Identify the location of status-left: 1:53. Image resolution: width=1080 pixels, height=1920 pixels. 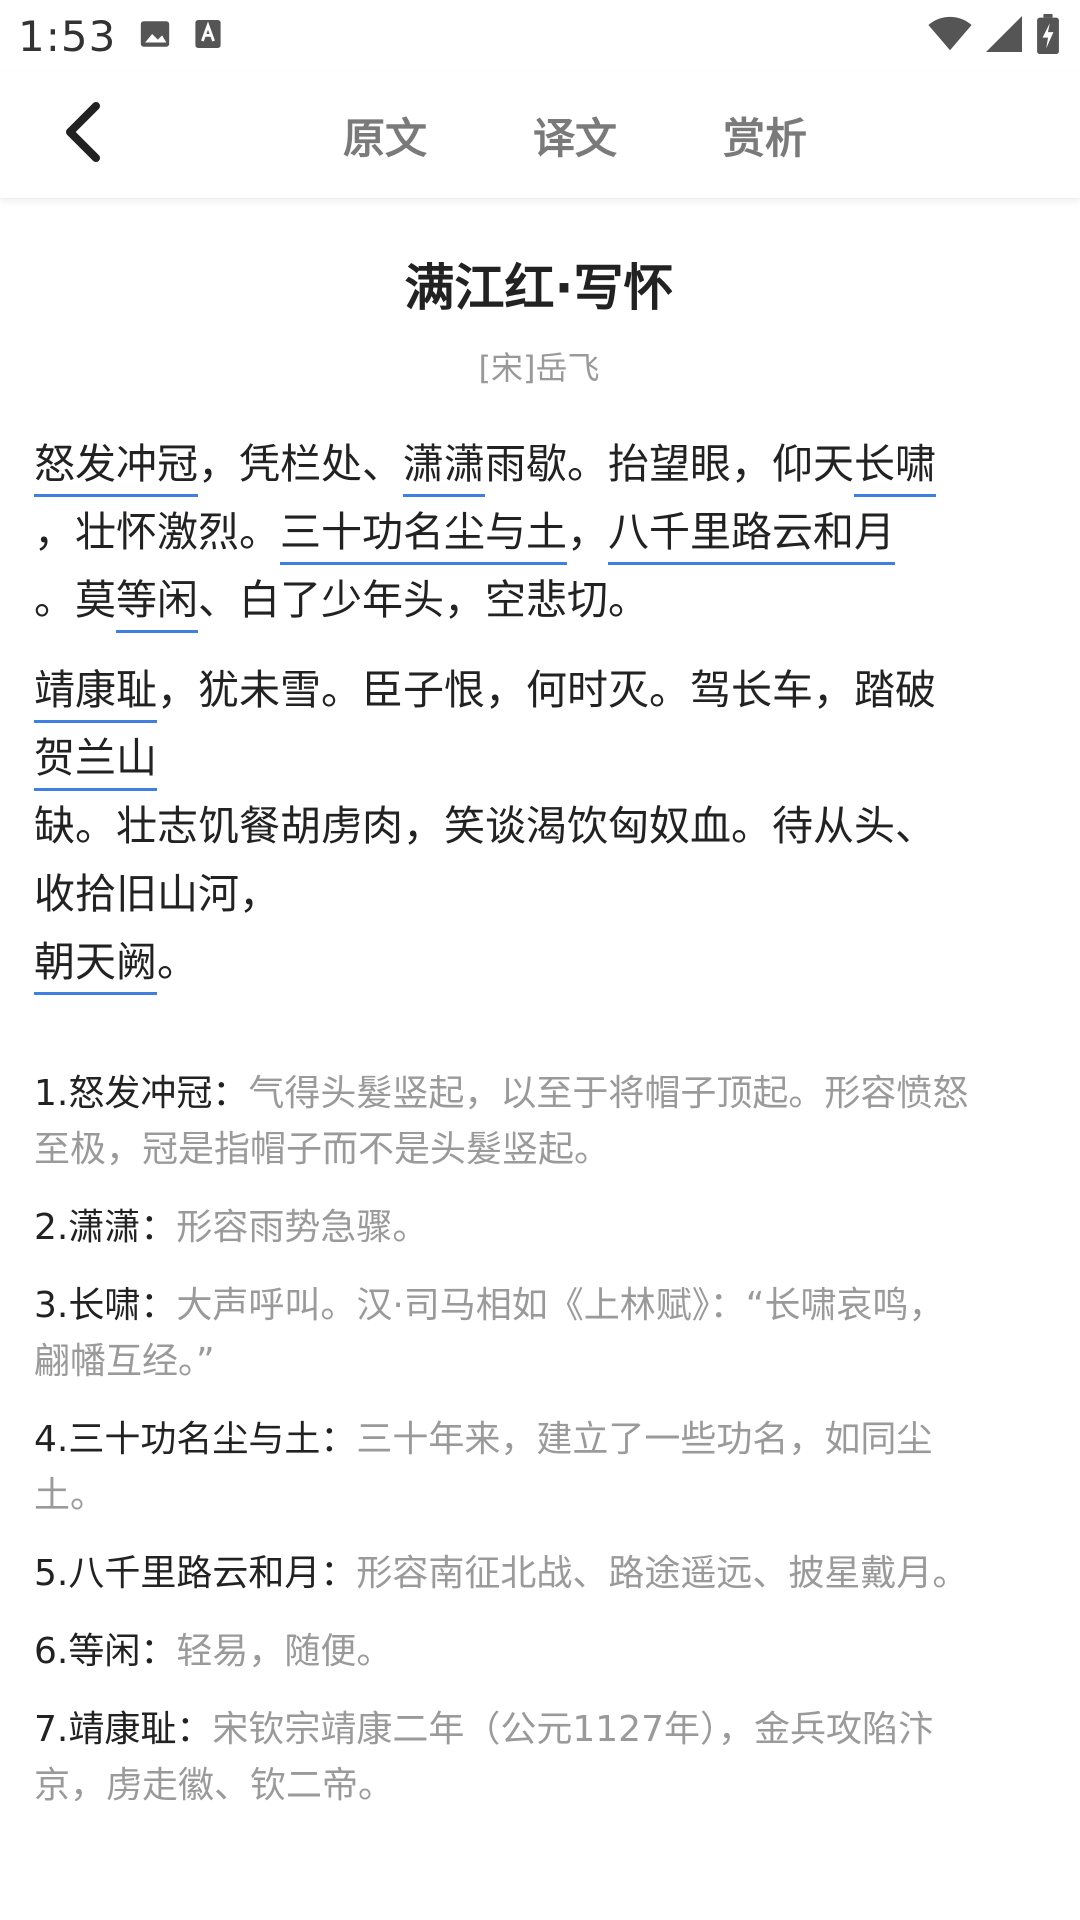
(120, 36).